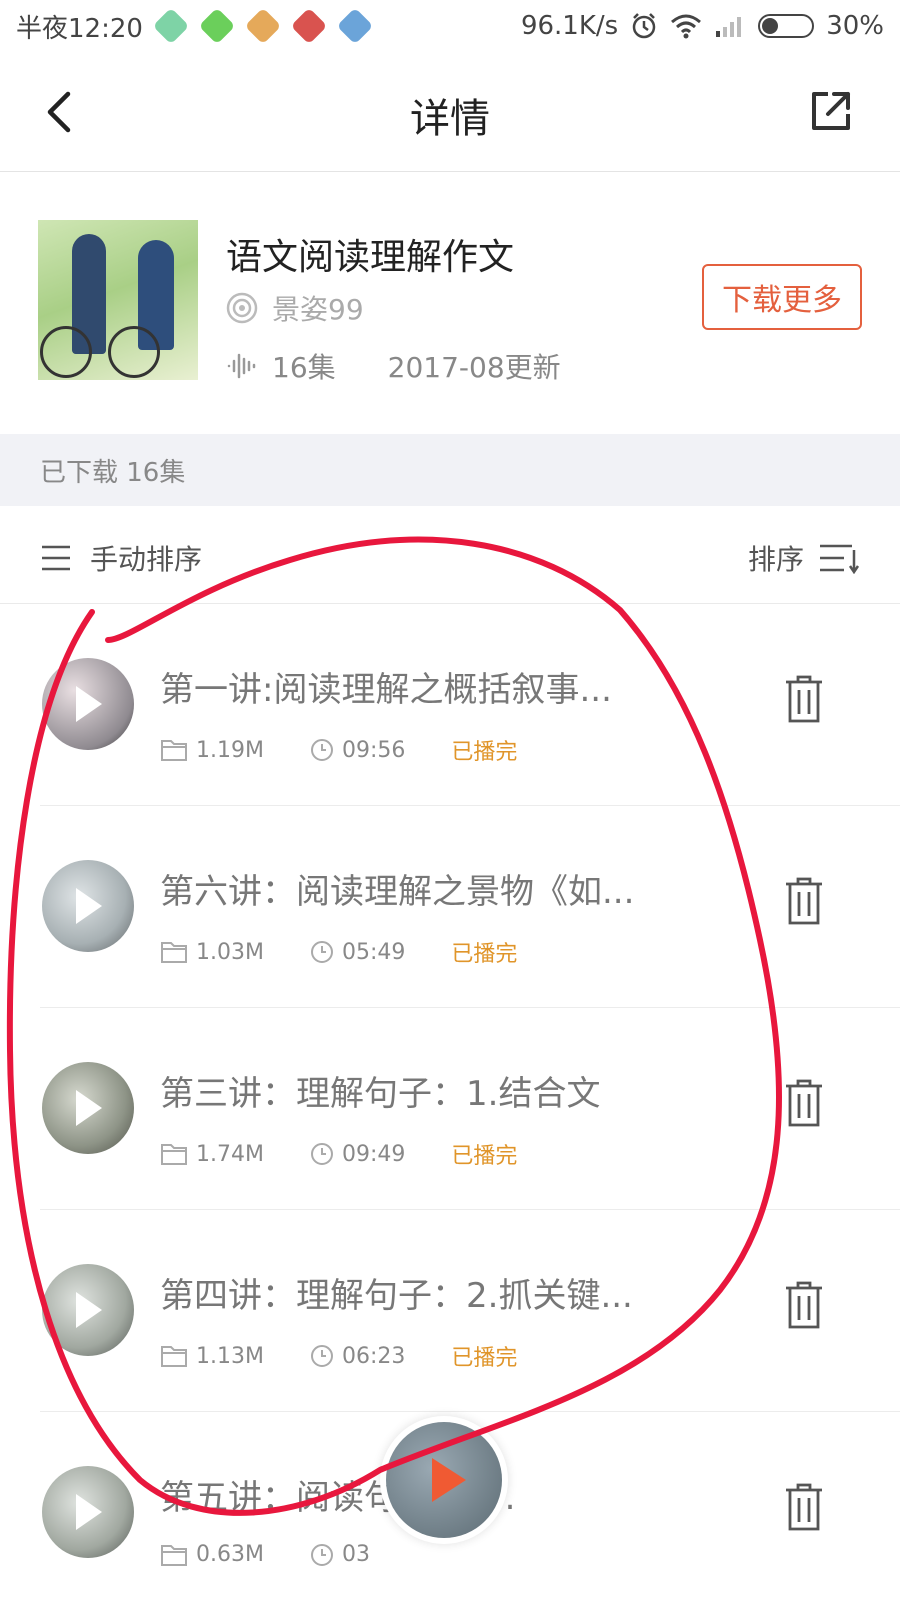  What do you see at coordinates (242, 308) in the screenshot?
I see `podcast-icon` at bounding box center [242, 308].